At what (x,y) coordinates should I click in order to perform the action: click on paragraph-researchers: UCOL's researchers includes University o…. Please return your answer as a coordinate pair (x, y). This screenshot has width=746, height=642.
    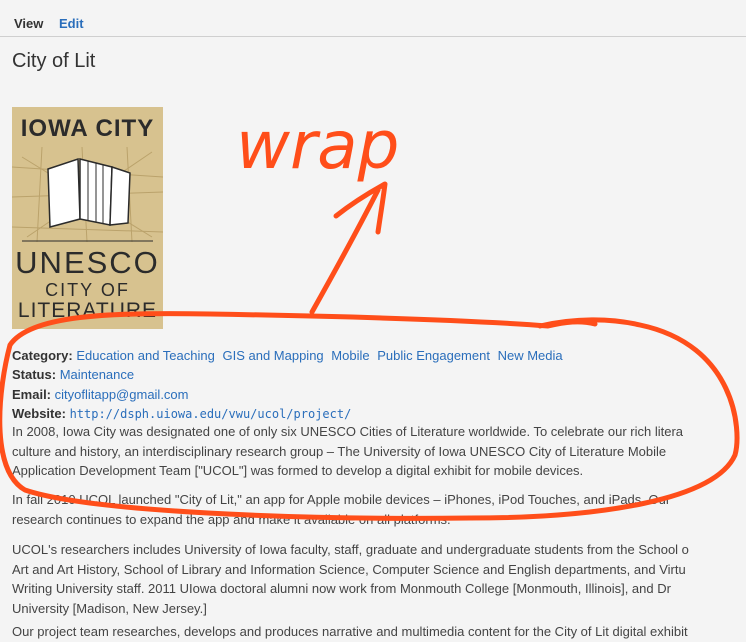
    Looking at the image, I should click on (350, 579).